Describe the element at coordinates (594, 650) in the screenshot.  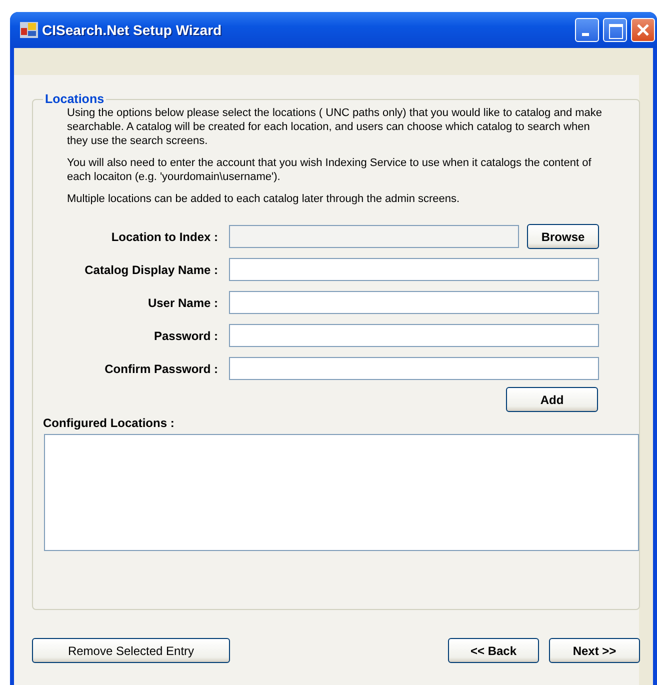
I see `next-button: Next >>` at that location.